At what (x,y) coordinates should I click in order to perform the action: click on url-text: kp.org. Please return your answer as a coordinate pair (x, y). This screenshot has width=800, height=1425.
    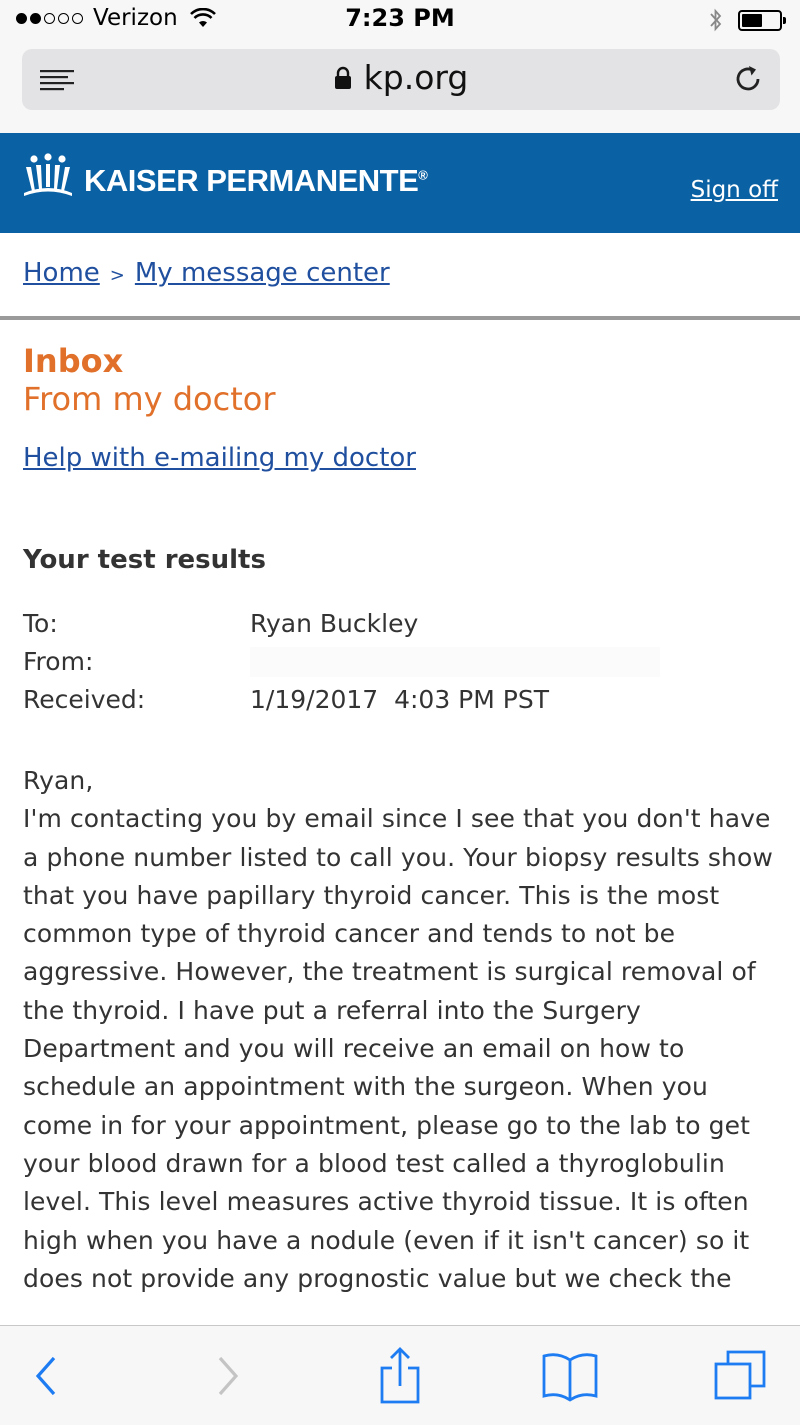
    Looking at the image, I should click on (416, 77).